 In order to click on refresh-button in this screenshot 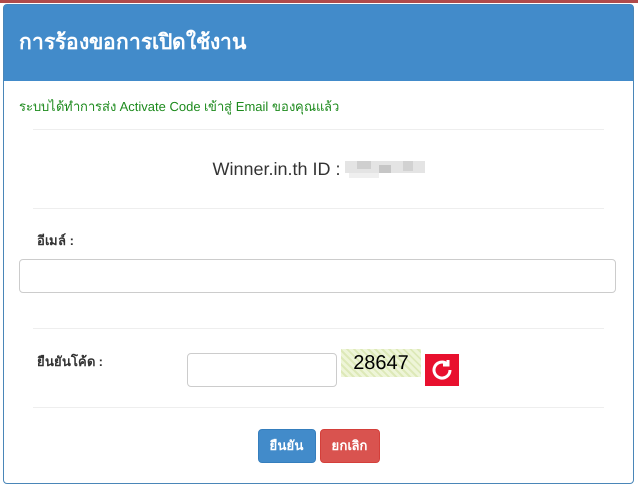, I will do `click(442, 370)`.